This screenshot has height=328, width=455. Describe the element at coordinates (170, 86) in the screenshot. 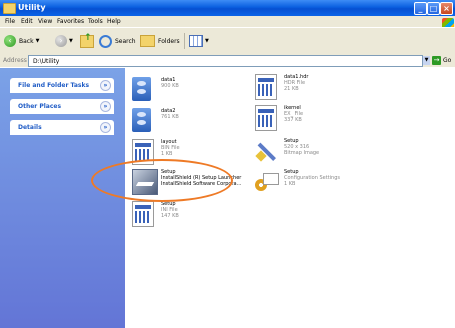

I see `file-size: 900 KB` at that location.